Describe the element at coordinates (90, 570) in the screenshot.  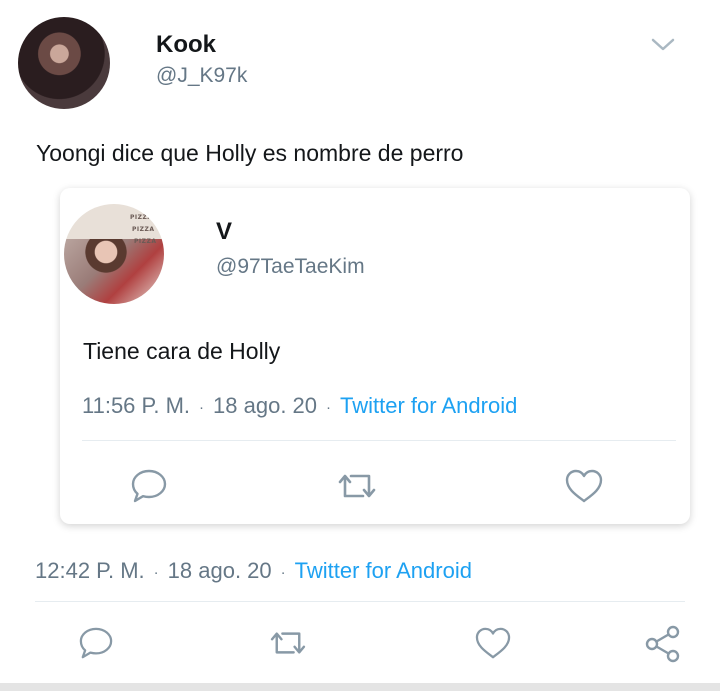
I see `timestamp: 12:42 P. M.` at that location.